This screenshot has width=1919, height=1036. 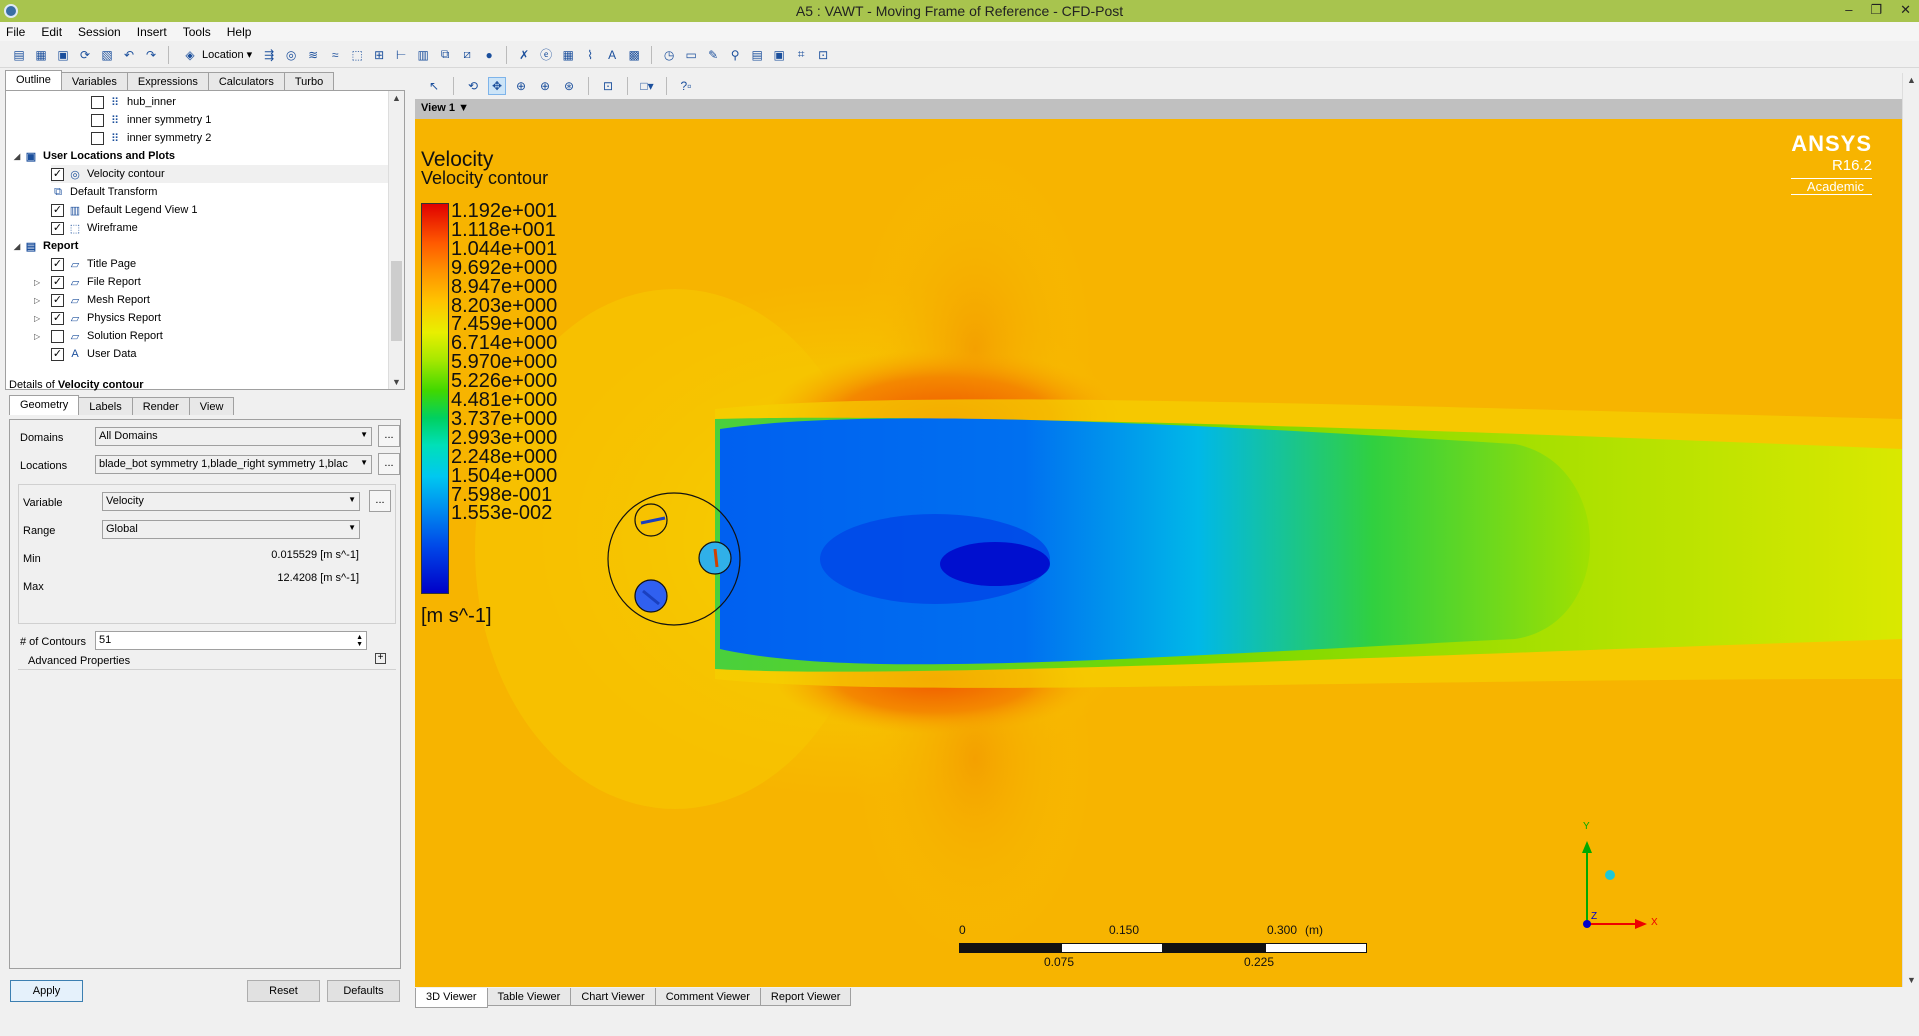 I want to click on location-dropdown: ◈ Location ▾, so click(x=216, y=55).